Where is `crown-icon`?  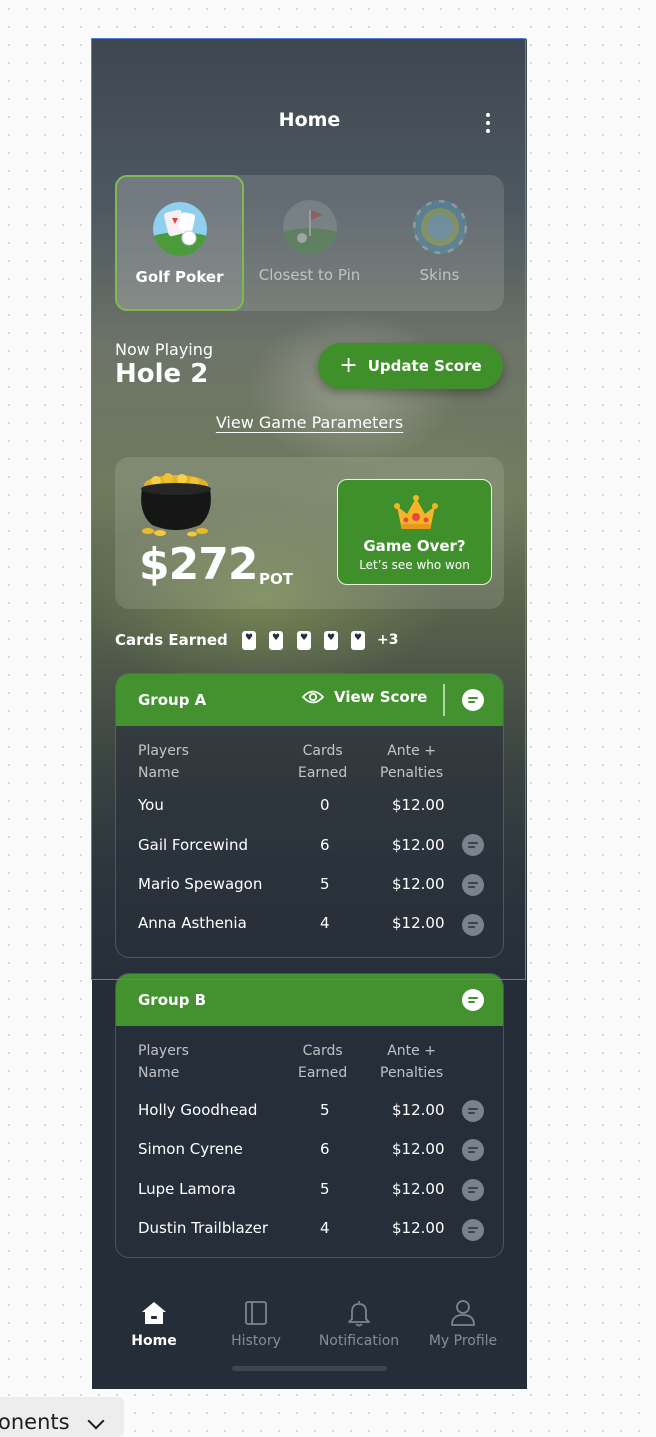 crown-icon is located at coordinates (416, 512).